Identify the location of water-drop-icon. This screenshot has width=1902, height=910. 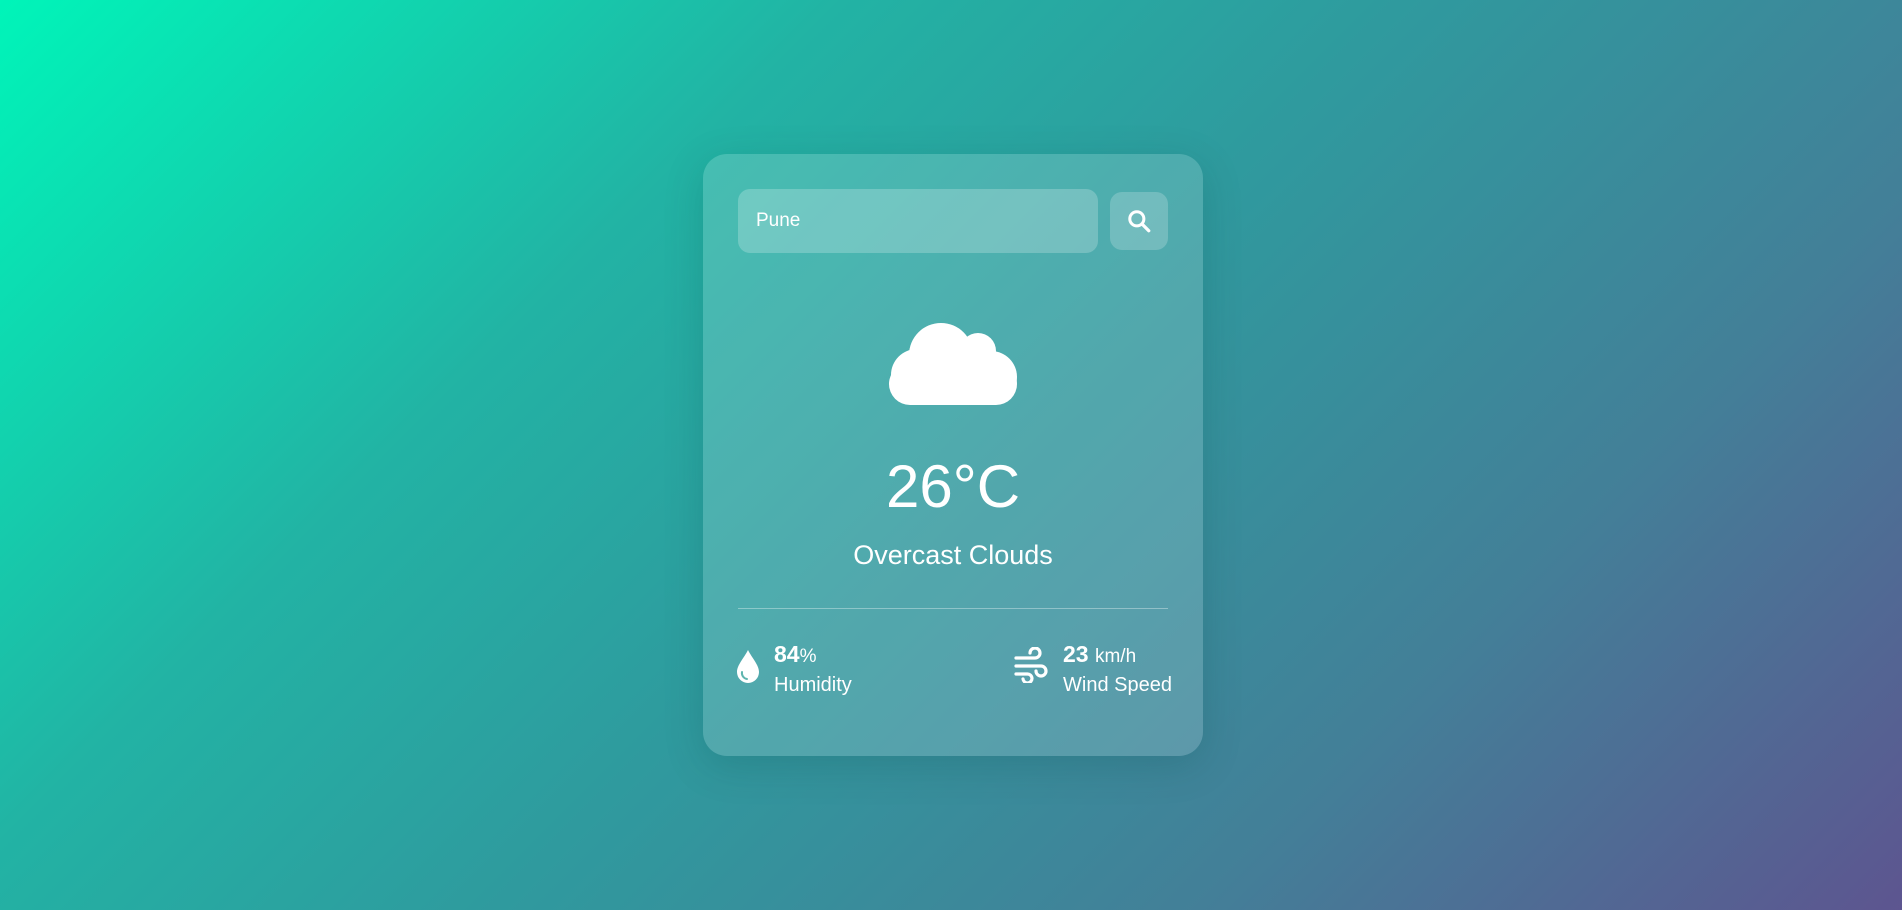
(748, 666).